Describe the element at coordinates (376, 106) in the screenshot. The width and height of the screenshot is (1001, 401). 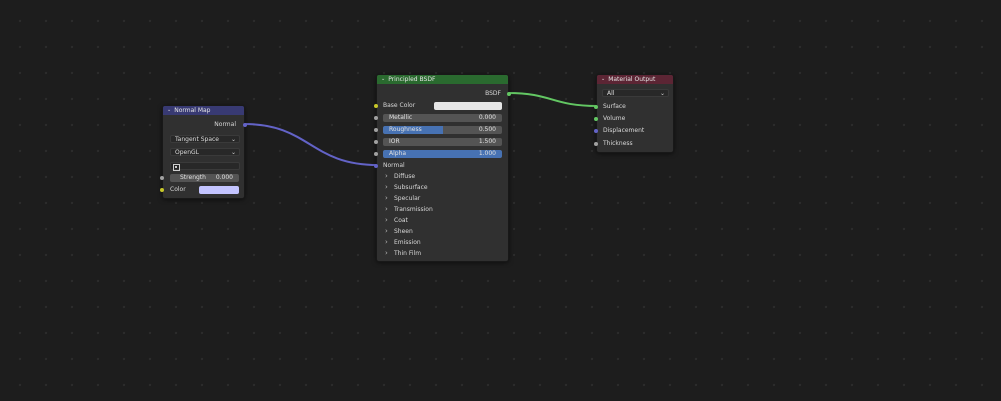
I see `base-color-input-socket` at that location.